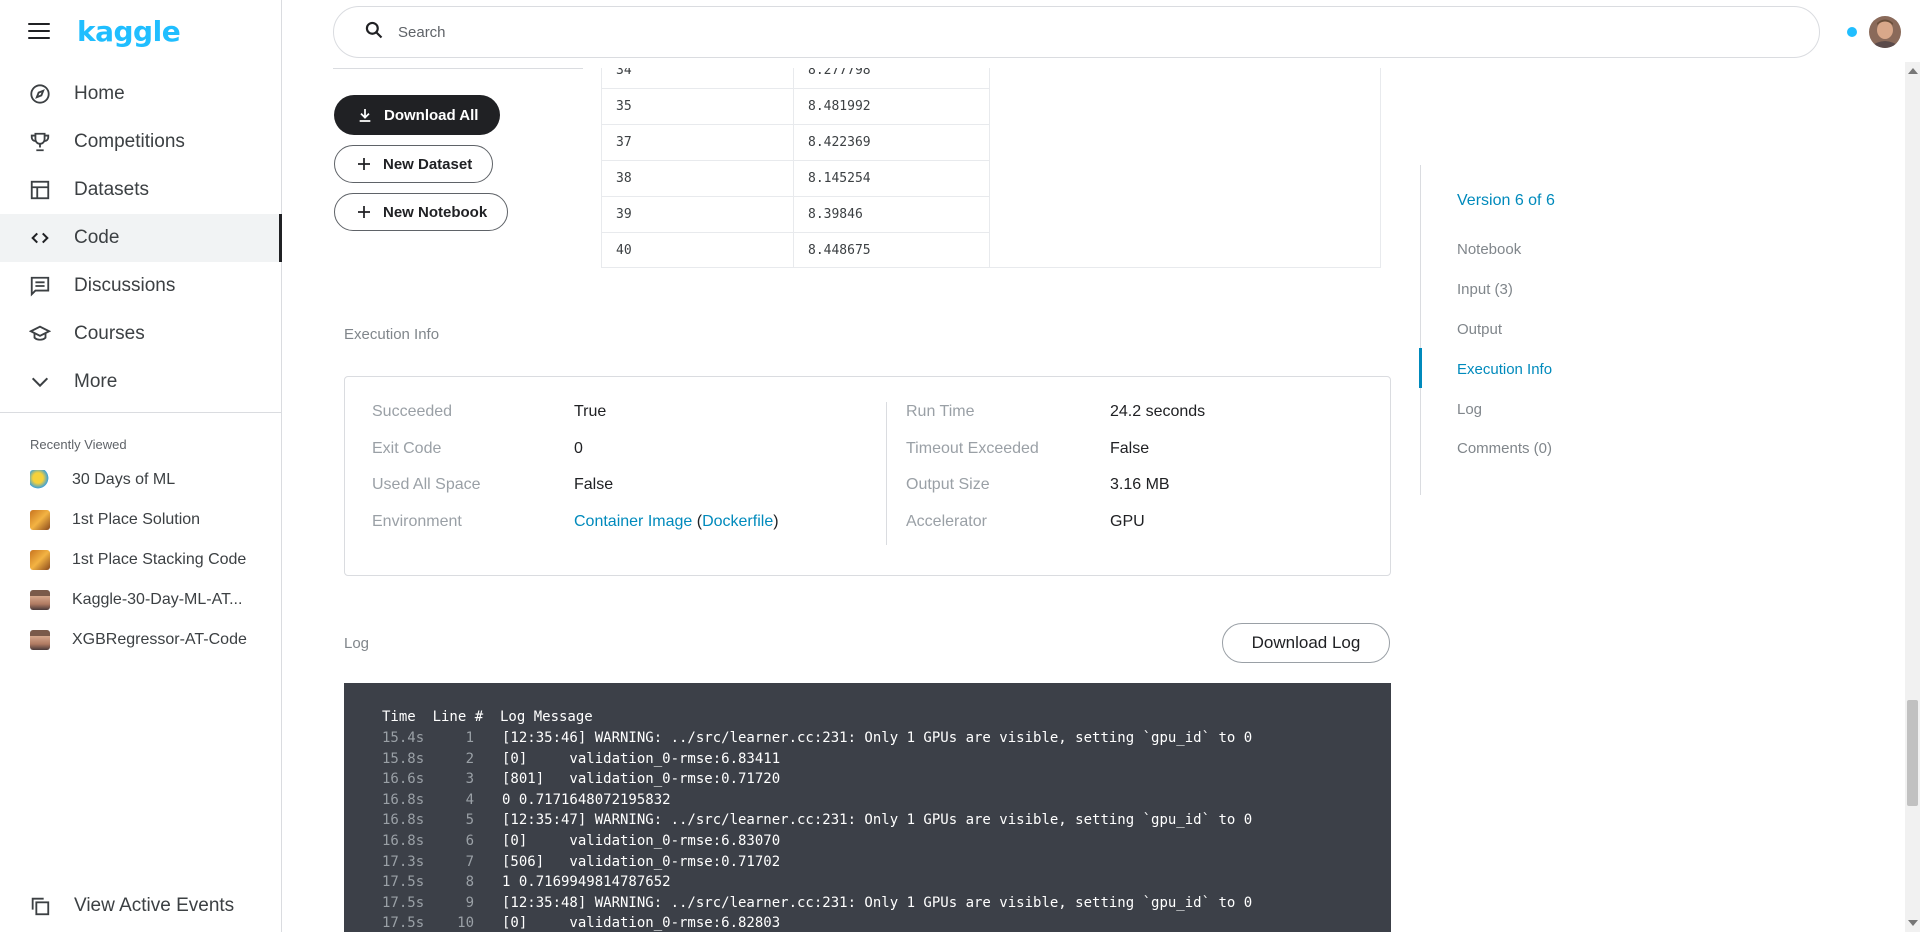  I want to click on new-notebook-button: New Notebook, so click(421, 212).